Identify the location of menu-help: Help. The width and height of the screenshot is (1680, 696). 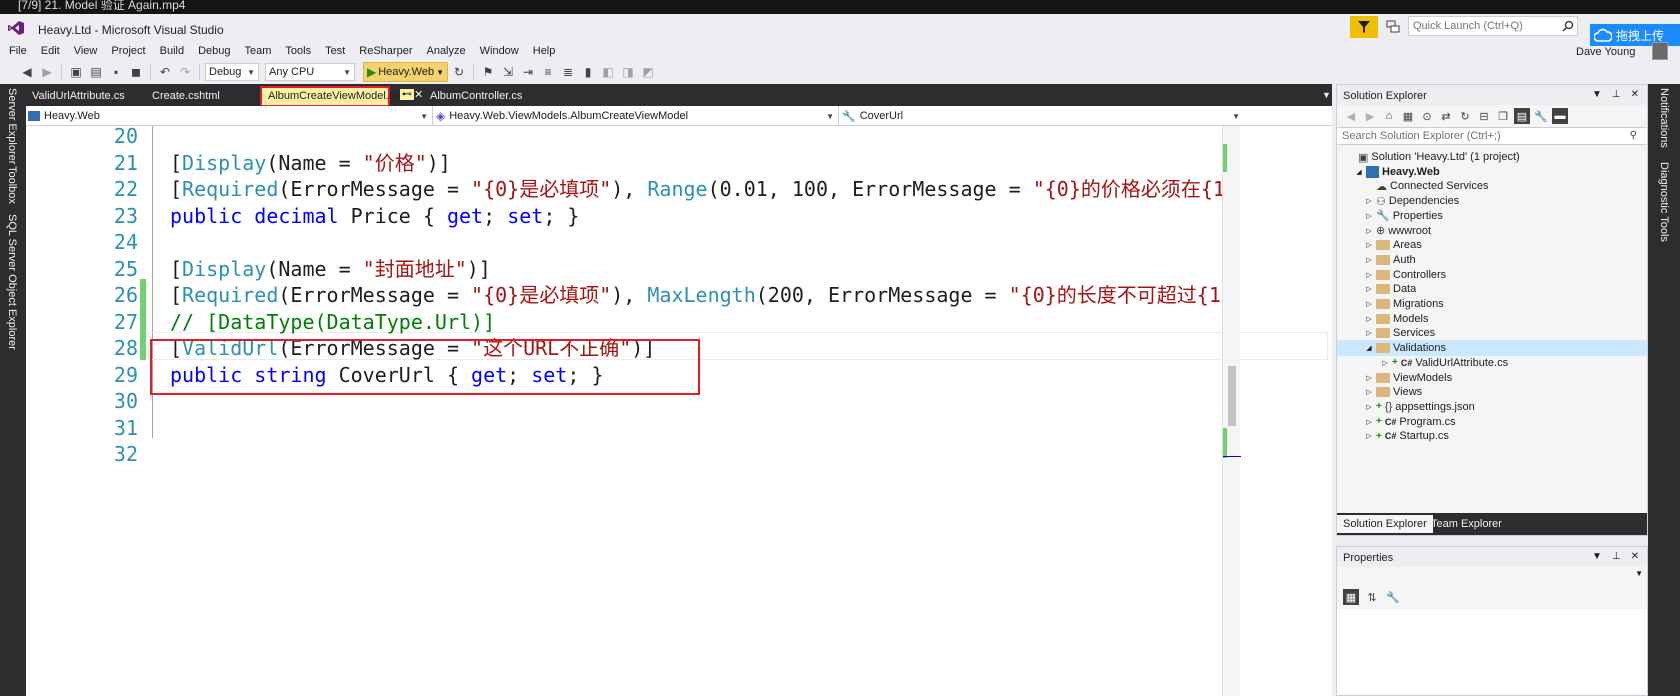
(544, 51).